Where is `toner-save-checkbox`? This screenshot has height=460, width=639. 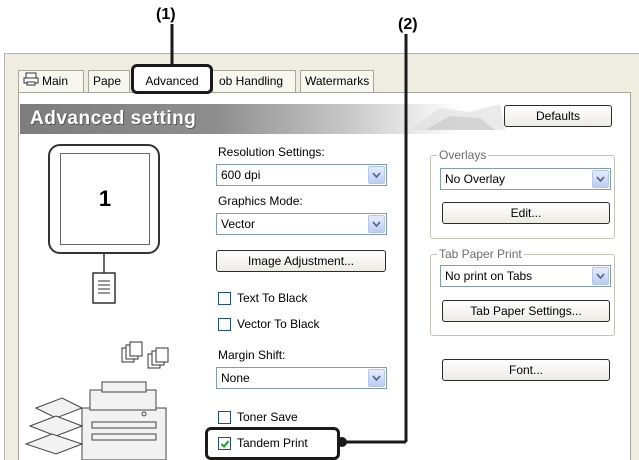
toner-save-checkbox is located at coordinates (224, 417).